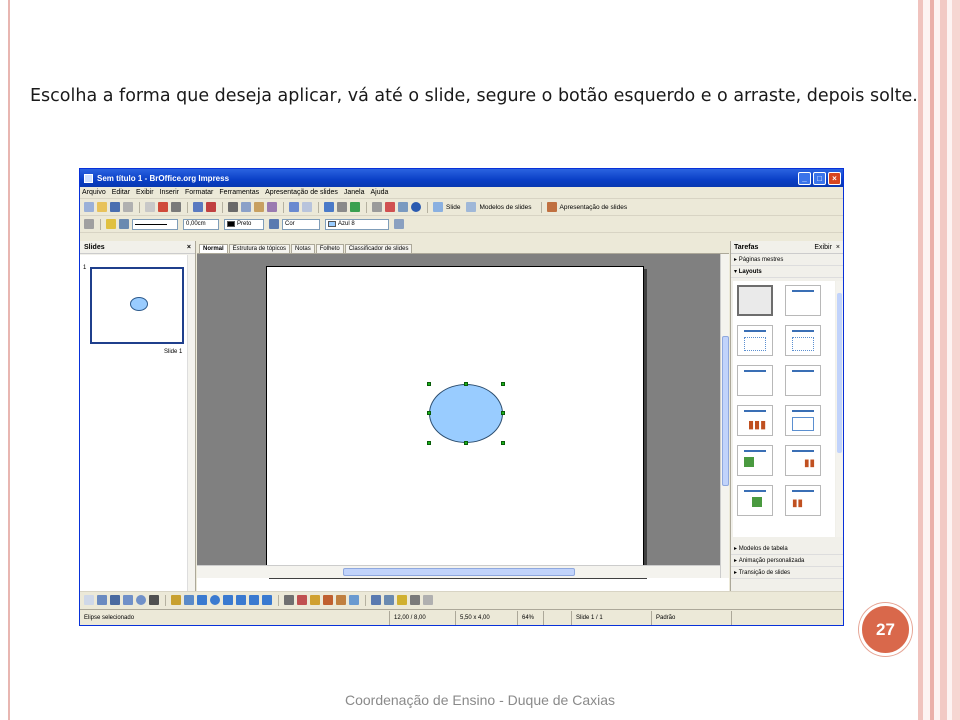 Image resolution: width=960 pixels, height=720 pixels. What do you see at coordinates (228, 600) in the screenshot?
I see `block-arrows-icon` at bounding box center [228, 600].